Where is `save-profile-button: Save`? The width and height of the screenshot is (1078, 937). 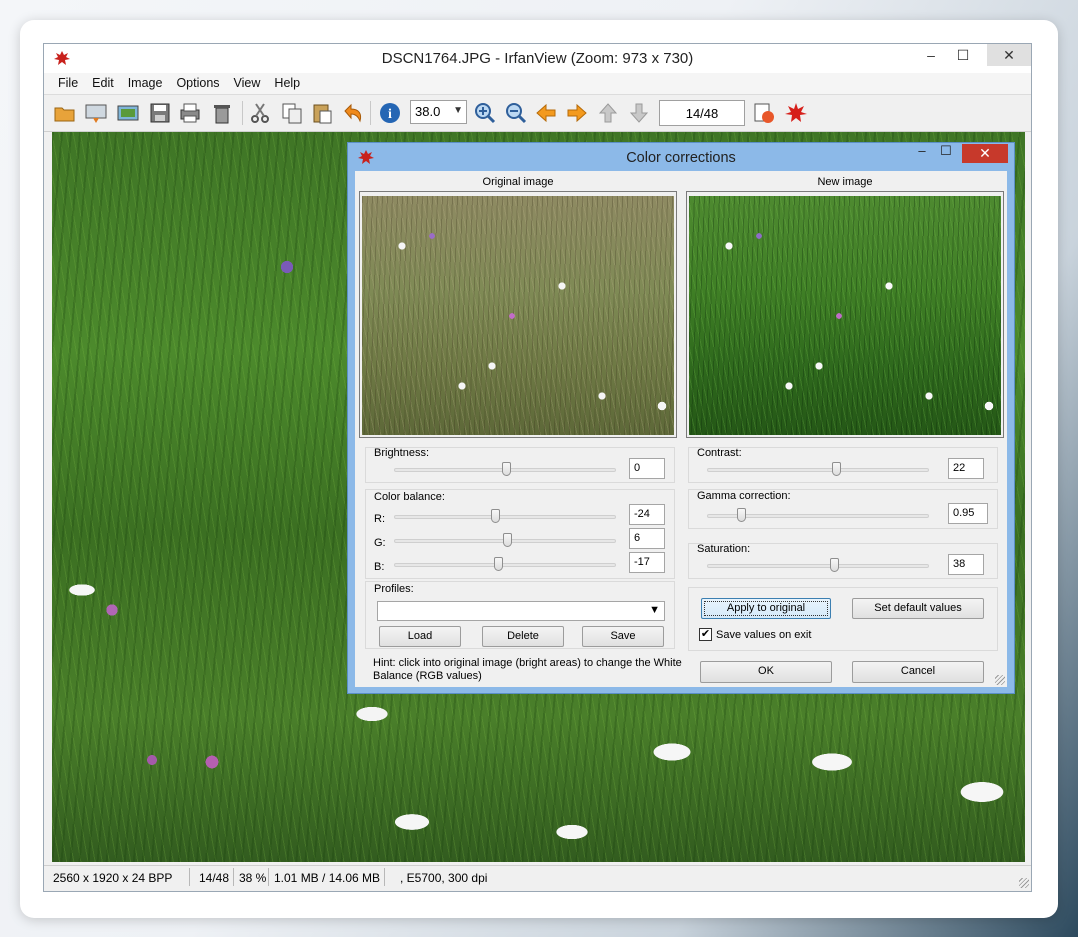 save-profile-button: Save is located at coordinates (623, 636).